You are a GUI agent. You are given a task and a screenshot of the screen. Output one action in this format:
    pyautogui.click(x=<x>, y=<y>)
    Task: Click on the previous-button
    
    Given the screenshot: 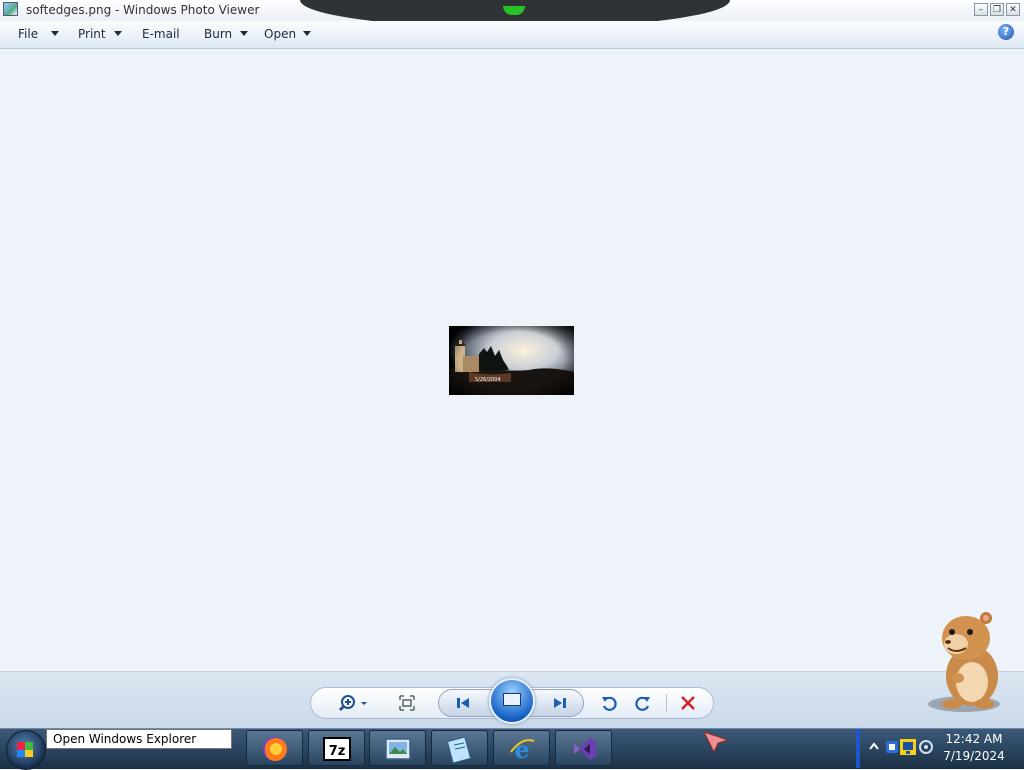 What is the action you would take?
    pyautogui.click(x=463, y=703)
    